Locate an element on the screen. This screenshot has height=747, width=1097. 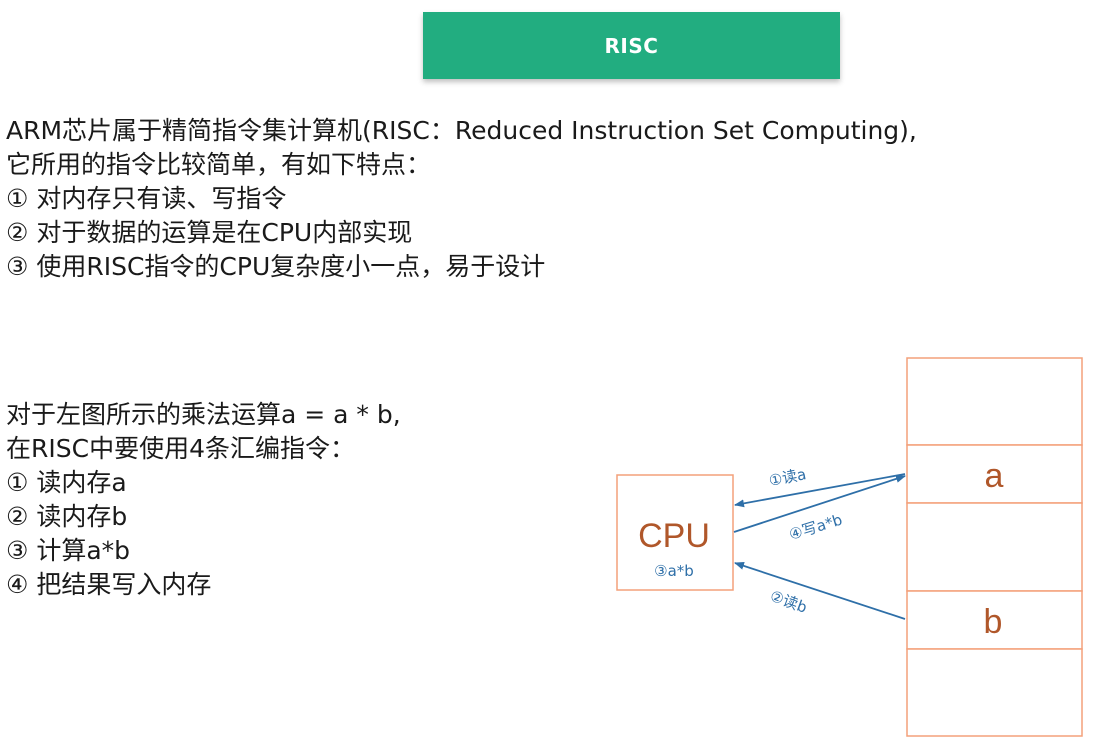
intro-line: ① 对内存只有读、写指令 is located at coordinates (146, 198).